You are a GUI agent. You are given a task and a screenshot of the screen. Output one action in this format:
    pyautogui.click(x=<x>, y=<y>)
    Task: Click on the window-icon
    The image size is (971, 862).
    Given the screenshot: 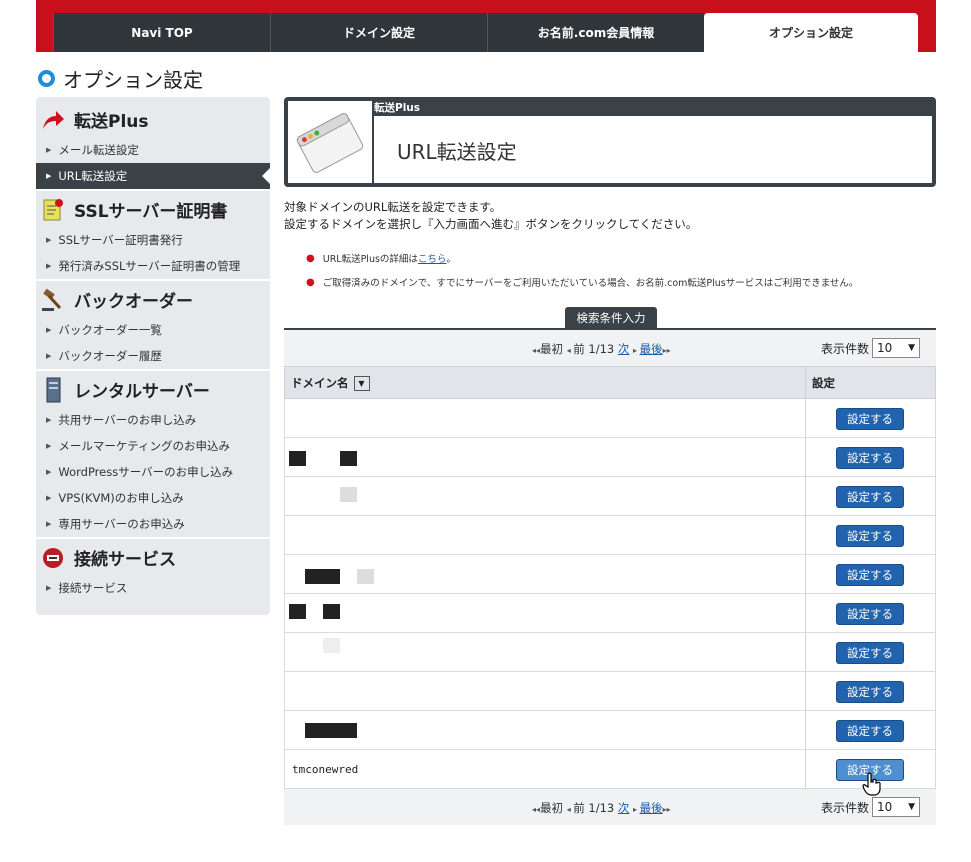 What is the action you would take?
    pyautogui.click(x=330, y=142)
    